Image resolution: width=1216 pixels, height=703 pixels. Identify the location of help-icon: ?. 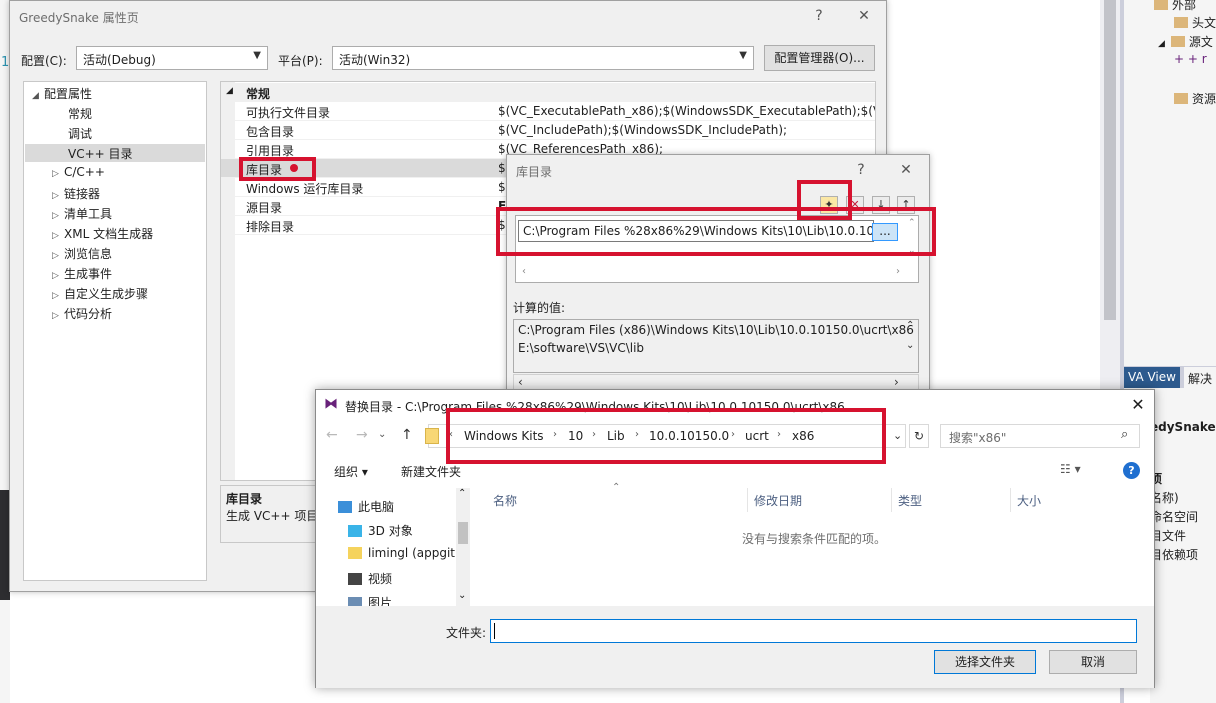
(1131, 470).